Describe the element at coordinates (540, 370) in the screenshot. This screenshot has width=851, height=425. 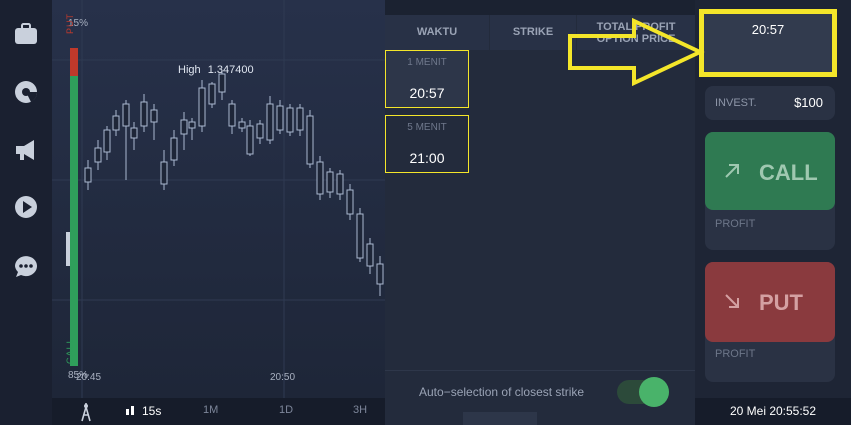
I see `divider` at that location.